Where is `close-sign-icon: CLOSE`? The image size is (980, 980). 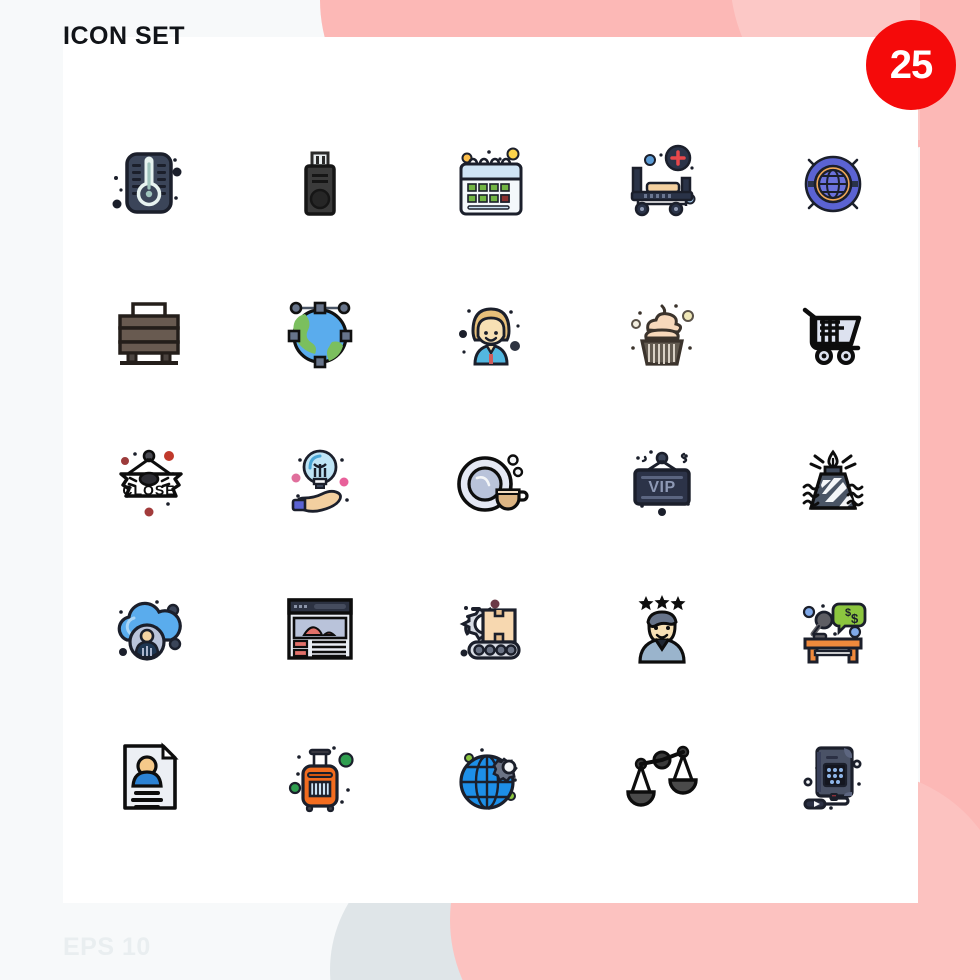 close-sign-icon: CLOSE is located at coordinates (148, 480).